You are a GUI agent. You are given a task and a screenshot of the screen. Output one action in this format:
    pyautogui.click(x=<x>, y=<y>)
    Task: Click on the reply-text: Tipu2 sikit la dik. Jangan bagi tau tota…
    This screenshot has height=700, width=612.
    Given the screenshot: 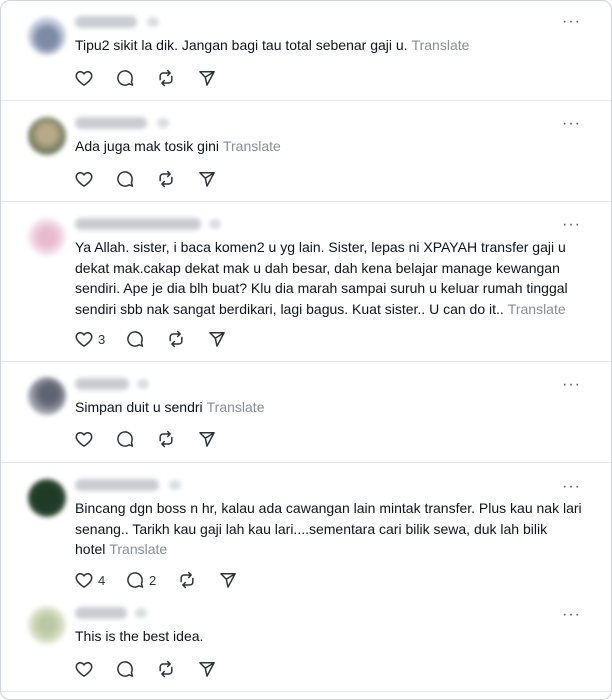 What is the action you would take?
    pyautogui.click(x=335, y=45)
    